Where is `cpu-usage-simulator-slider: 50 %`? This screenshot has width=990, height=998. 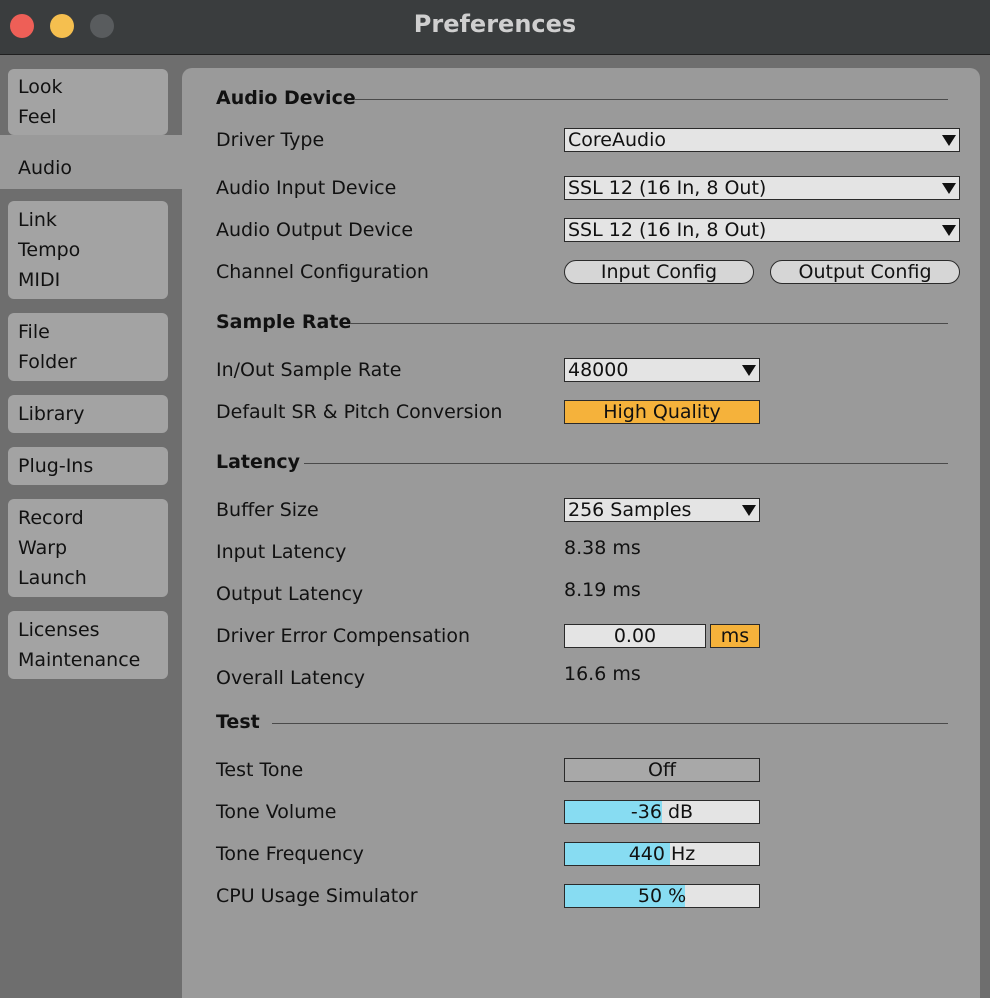
cpu-usage-simulator-slider: 50 % is located at coordinates (662, 896).